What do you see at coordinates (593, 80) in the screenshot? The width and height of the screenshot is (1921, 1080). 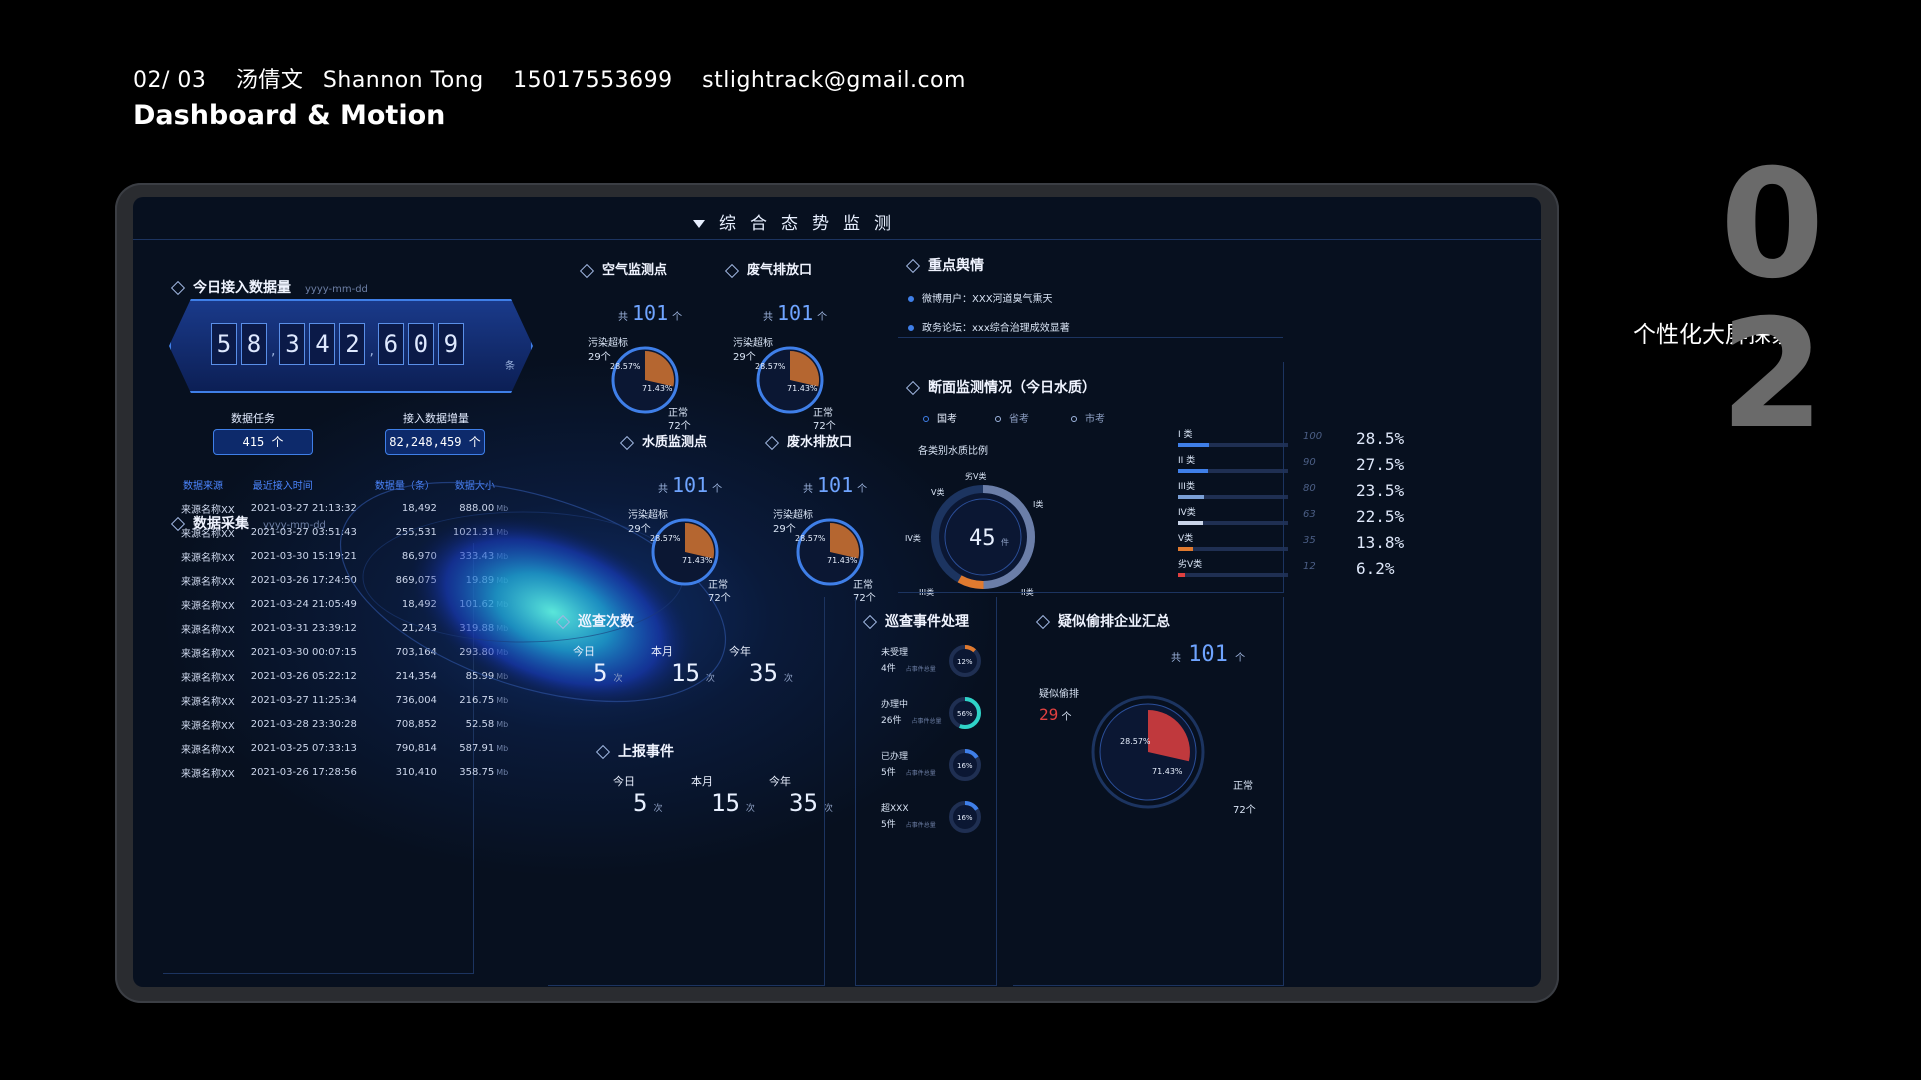 I see `phone: 15017553699` at bounding box center [593, 80].